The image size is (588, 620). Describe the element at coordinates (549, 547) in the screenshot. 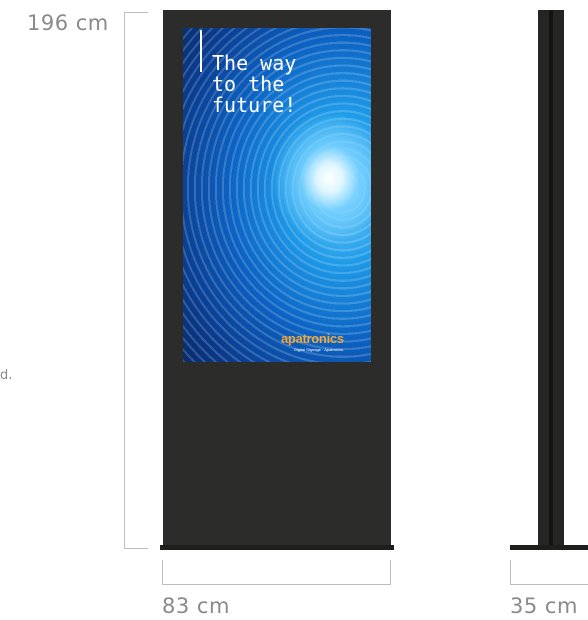

I see `kiosk-side-base` at that location.